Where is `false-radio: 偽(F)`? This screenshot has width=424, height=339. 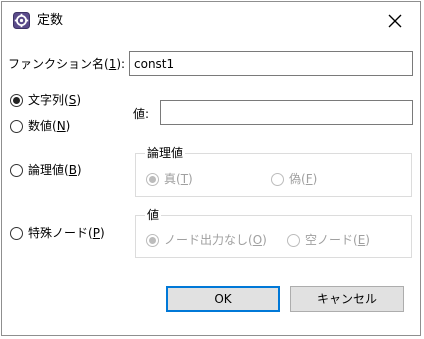 false-radio: 偽(F) is located at coordinates (294, 179).